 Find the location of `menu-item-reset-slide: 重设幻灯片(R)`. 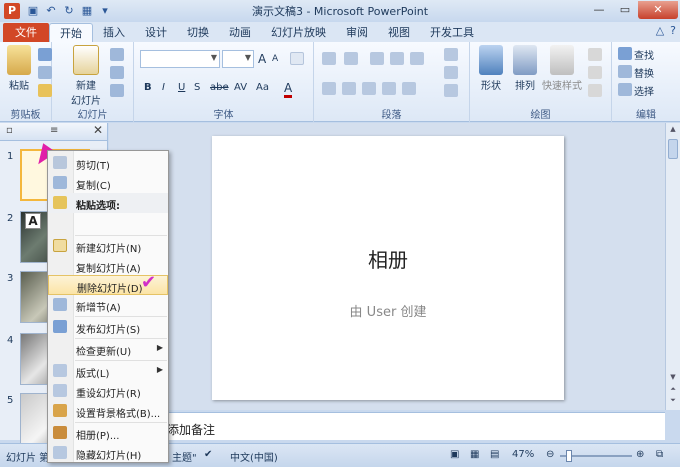

menu-item-reset-slide: 重设幻灯片(R) is located at coordinates (108, 391).